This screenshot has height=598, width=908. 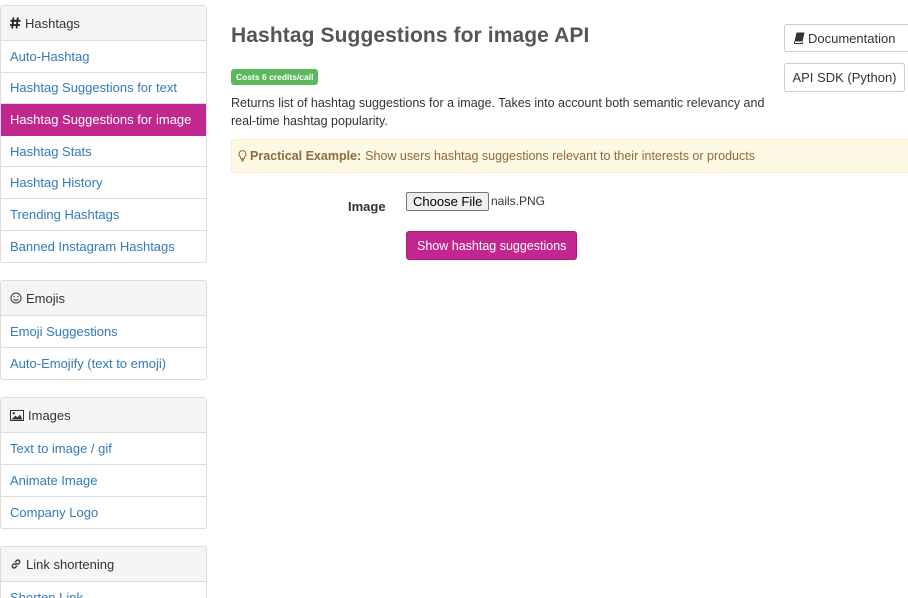 What do you see at coordinates (852, 38) in the screenshot?
I see `documentation-label: Documentation` at bounding box center [852, 38].